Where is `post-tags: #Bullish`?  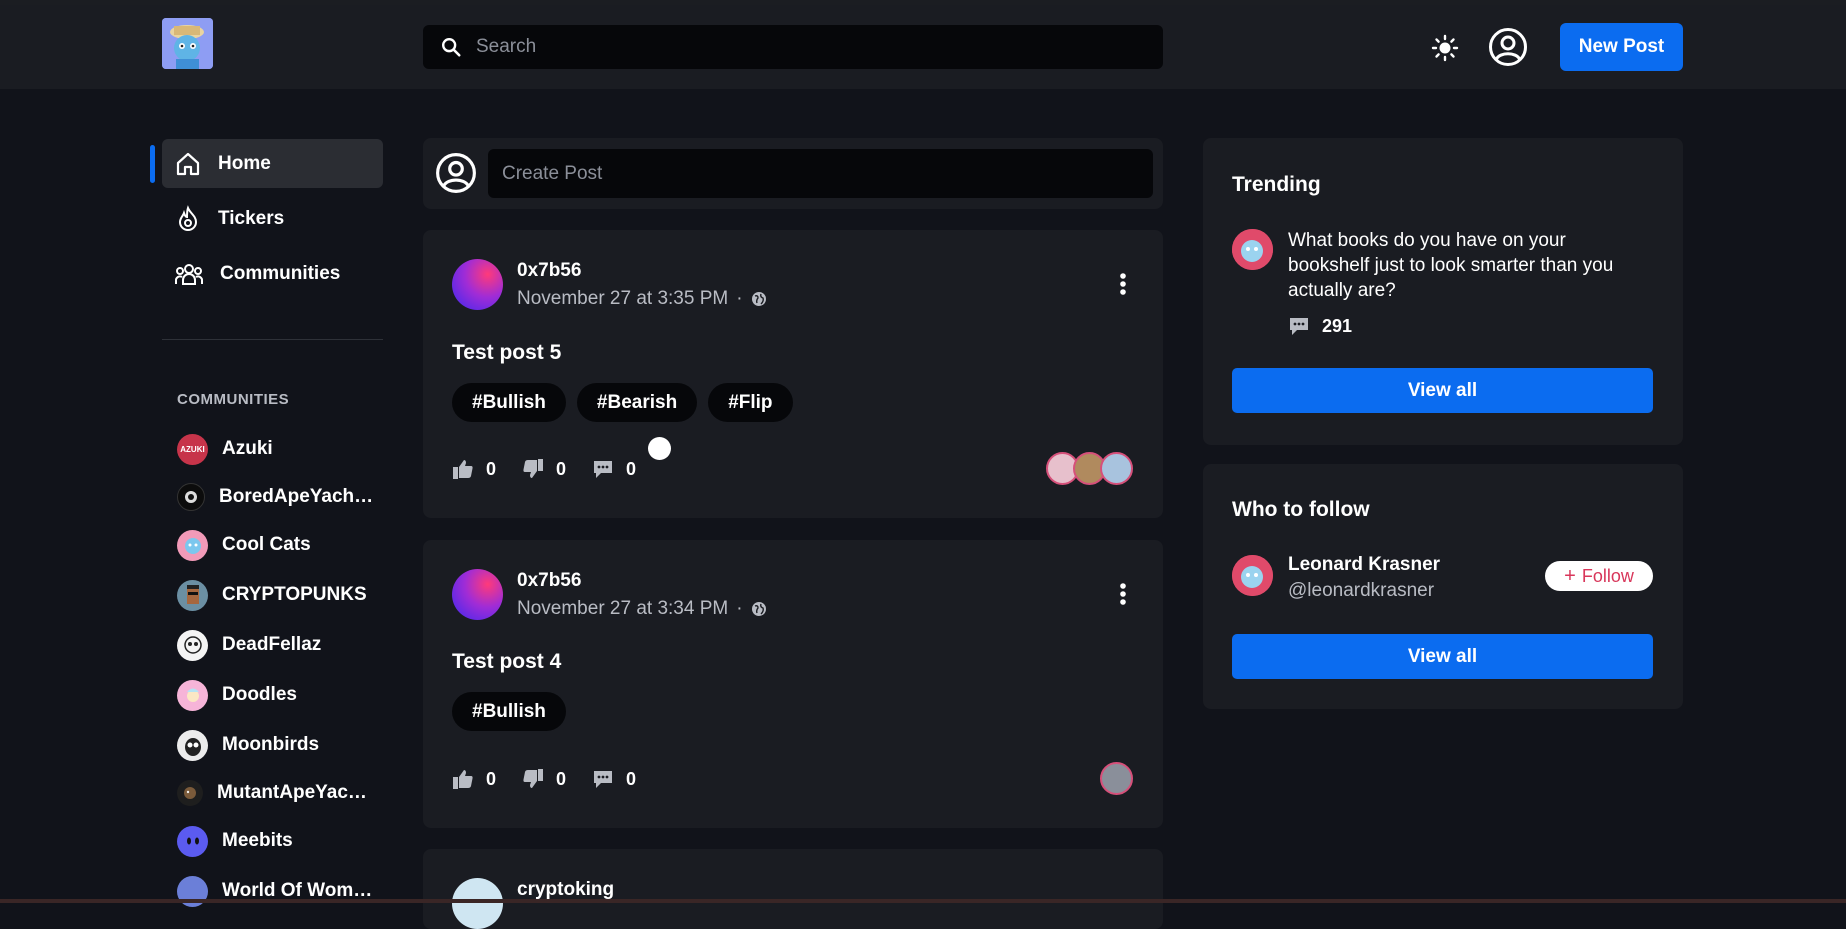
post-tags: #Bullish is located at coordinates (509, 711).